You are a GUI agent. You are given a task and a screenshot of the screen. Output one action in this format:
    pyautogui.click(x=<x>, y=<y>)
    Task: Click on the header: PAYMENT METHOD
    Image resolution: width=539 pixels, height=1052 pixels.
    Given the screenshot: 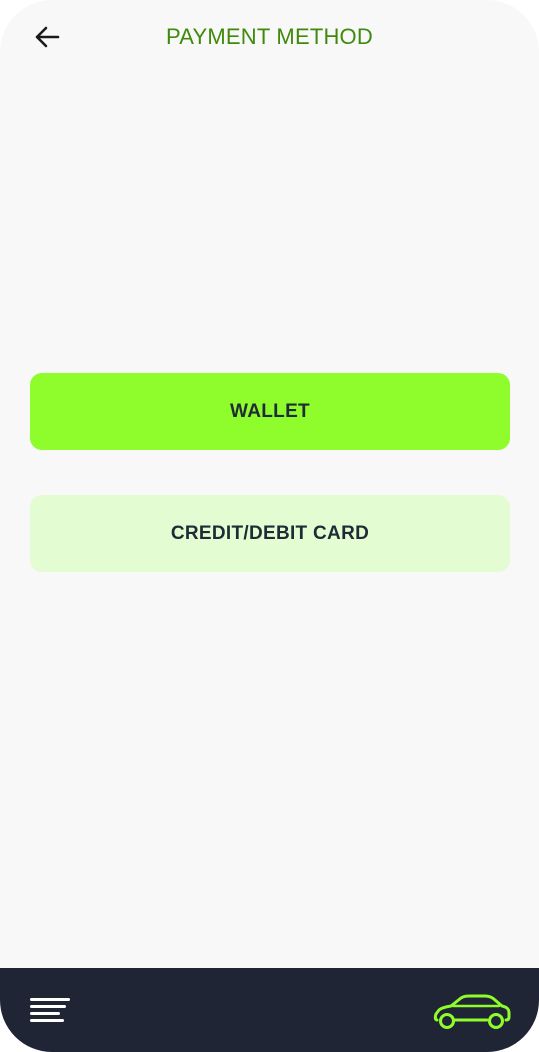 What is the action you would take?
    pyautogui.click(x=269, y=37)
    